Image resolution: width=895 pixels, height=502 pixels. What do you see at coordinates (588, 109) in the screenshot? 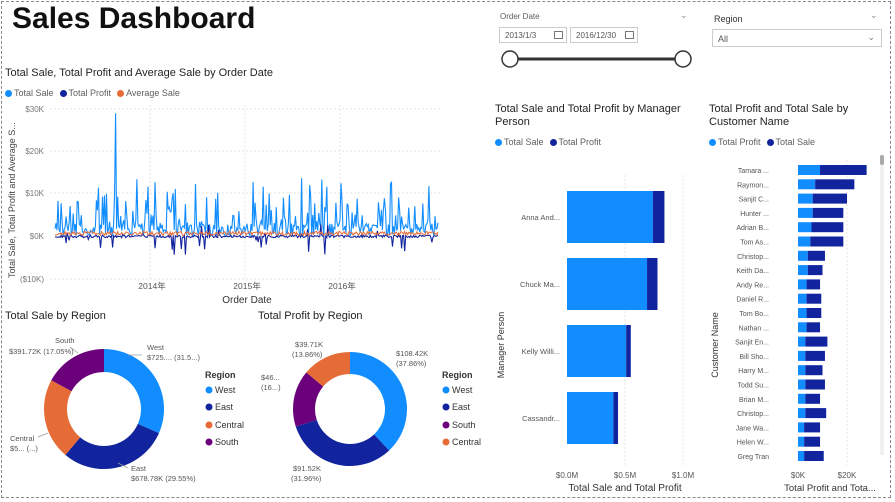
I see `manager-chart-title: Total Sale and Total Profit by Manager` at bounding box center [588, 109].